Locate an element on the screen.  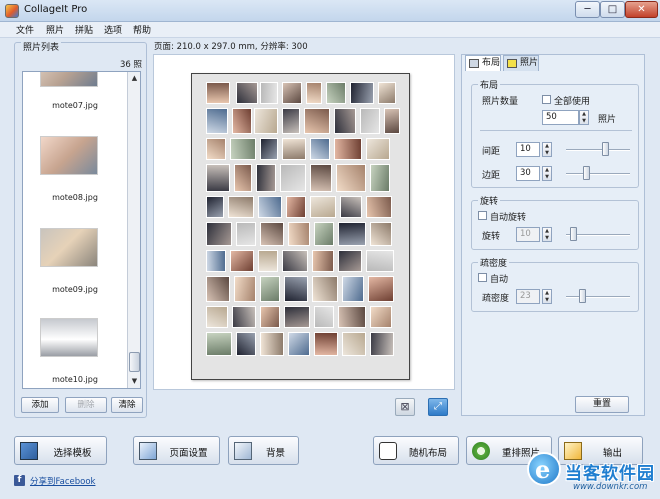
density-input: 23 is located at coordinates (528, 296).